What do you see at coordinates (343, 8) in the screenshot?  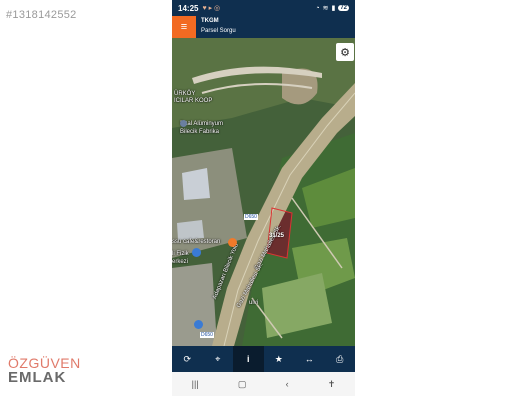 I see `battery-level: 72` at bounding box center [343, 8].